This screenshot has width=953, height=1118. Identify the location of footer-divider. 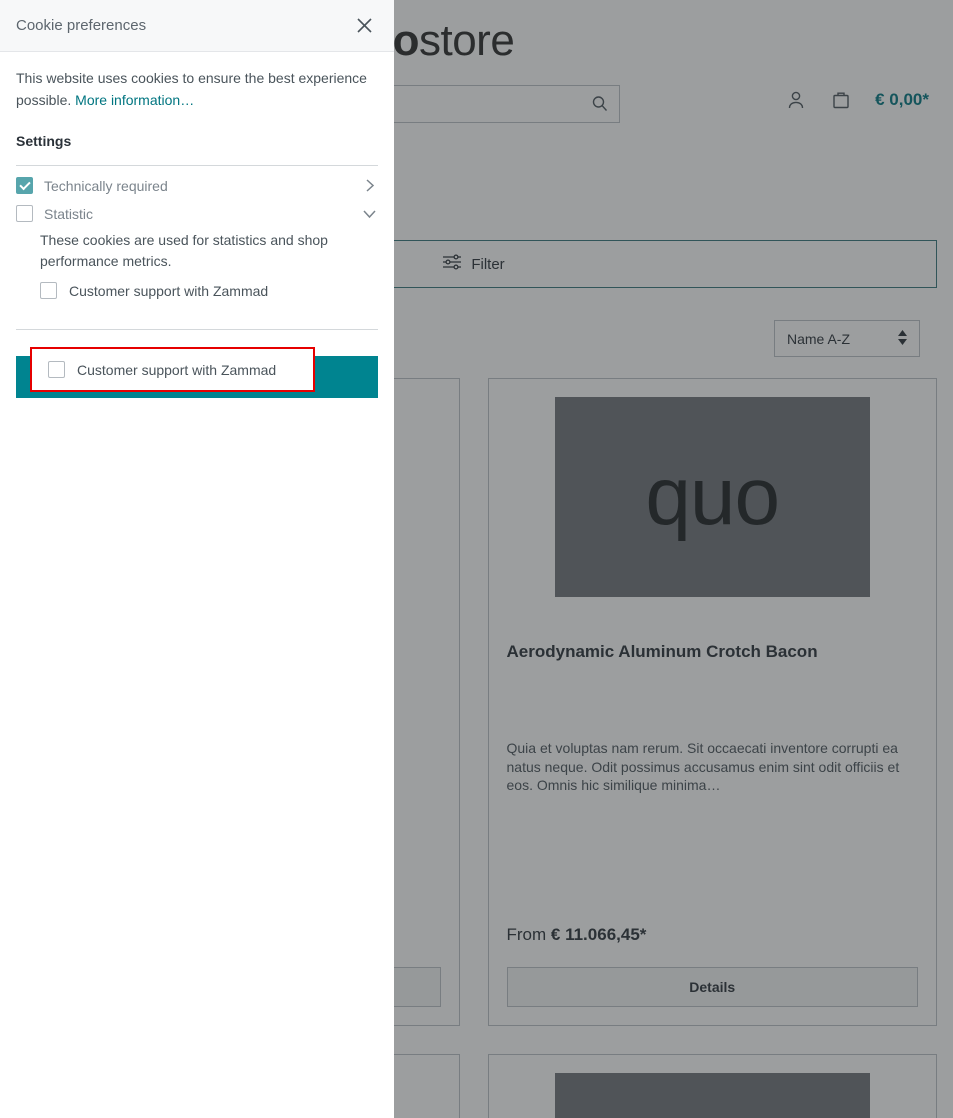
(197, 330).